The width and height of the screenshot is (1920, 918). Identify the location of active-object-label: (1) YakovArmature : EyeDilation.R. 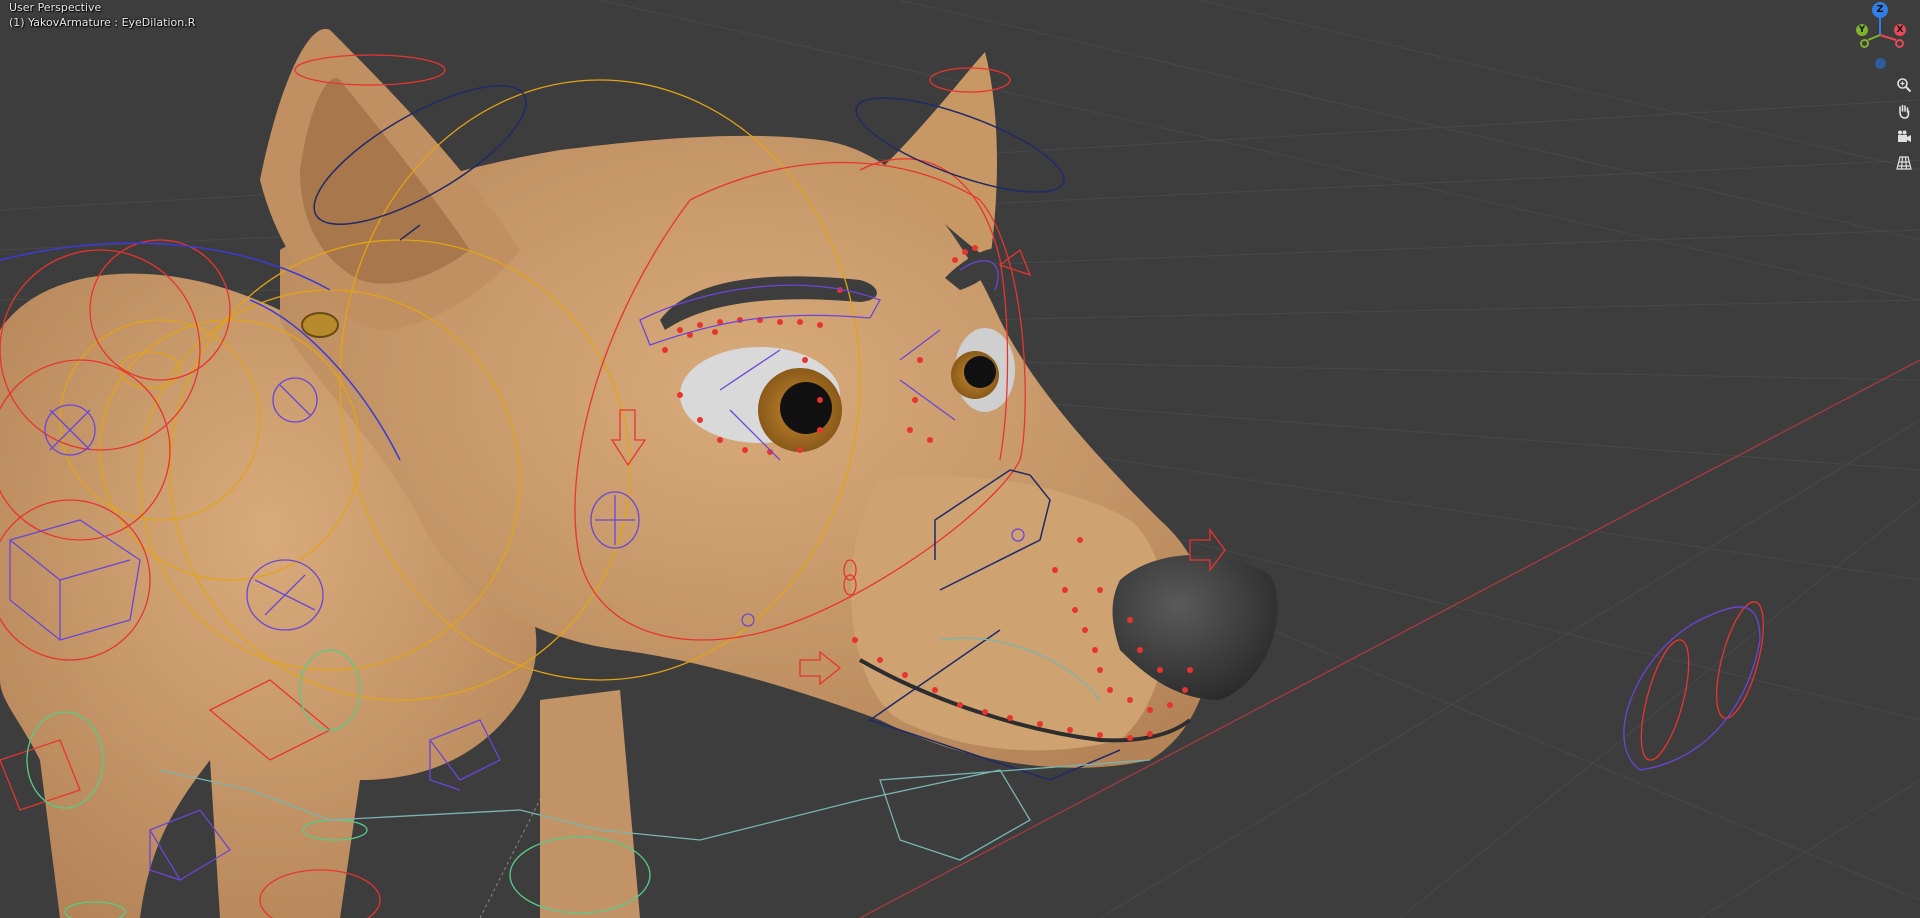
(102, 22).